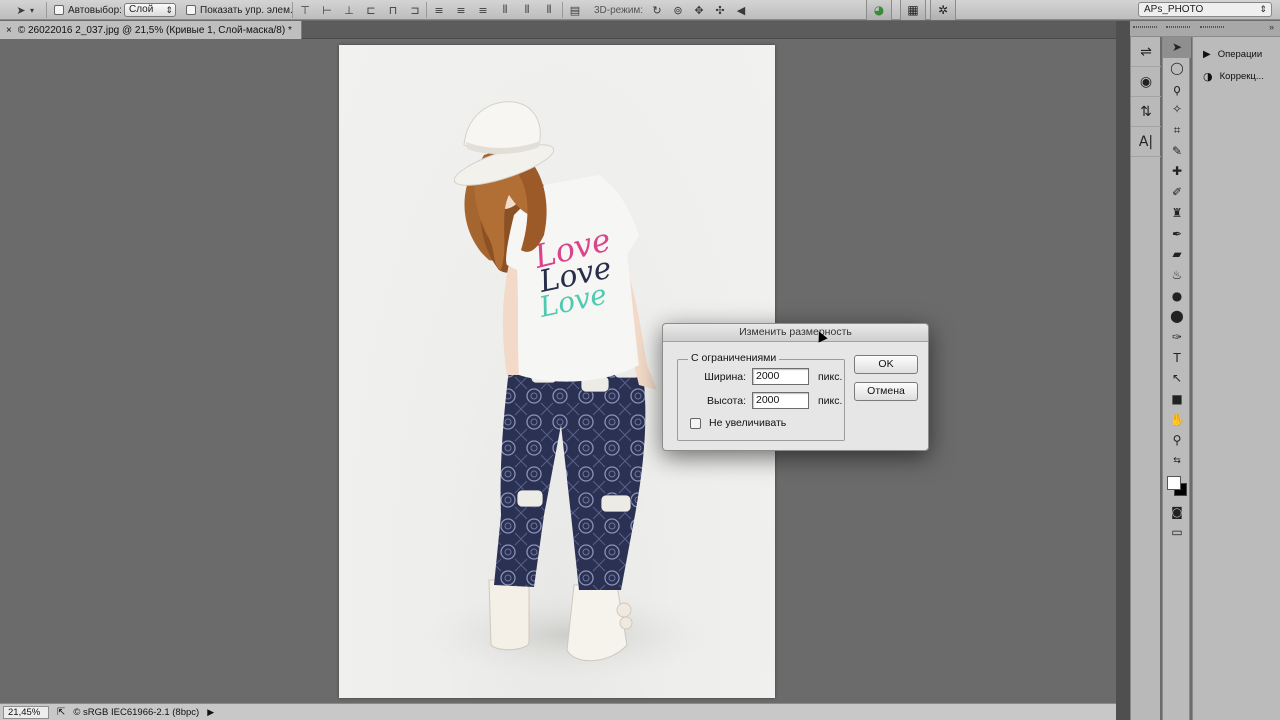 This screenshot has height=720, width=1280. What do you see at coordinates (1177, 150) in the screenshot?
I see `eyedropper-tool-icon: ✎` at bounding box center [1177, 150].